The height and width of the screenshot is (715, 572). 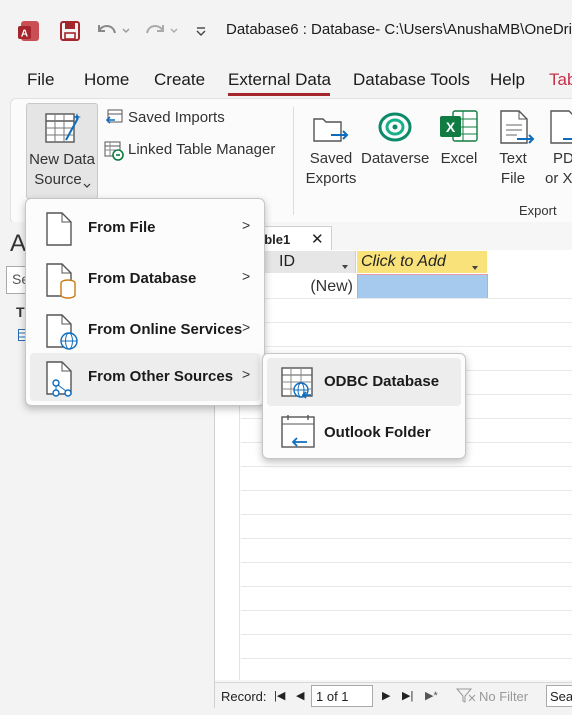 I want to click on menu-item-odbc-database: ODBC Database, so click(x=364, y=382).